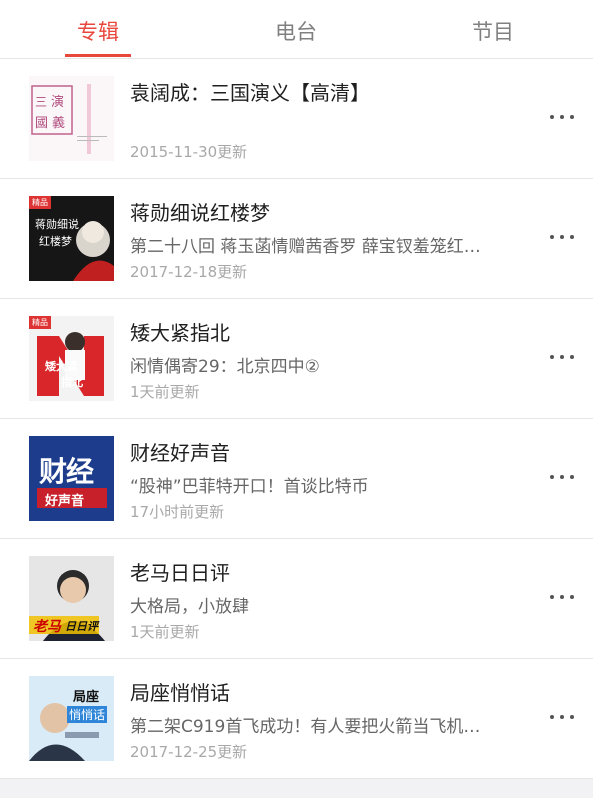 This screenshot has height=798, width=593. What do you see at coordinates (180, 573) in the screenshot?
I see `album-title: 老马日日评` at bounding box center [180, 573].